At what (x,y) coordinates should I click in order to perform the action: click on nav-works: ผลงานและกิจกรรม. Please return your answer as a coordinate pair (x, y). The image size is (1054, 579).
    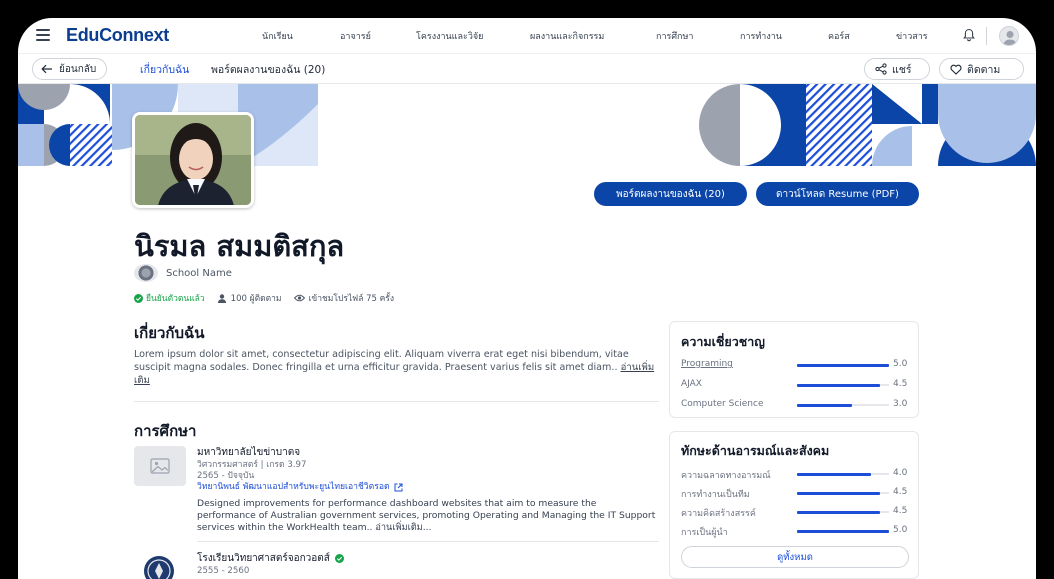
    Looking at the image, I should click on (567, 36).